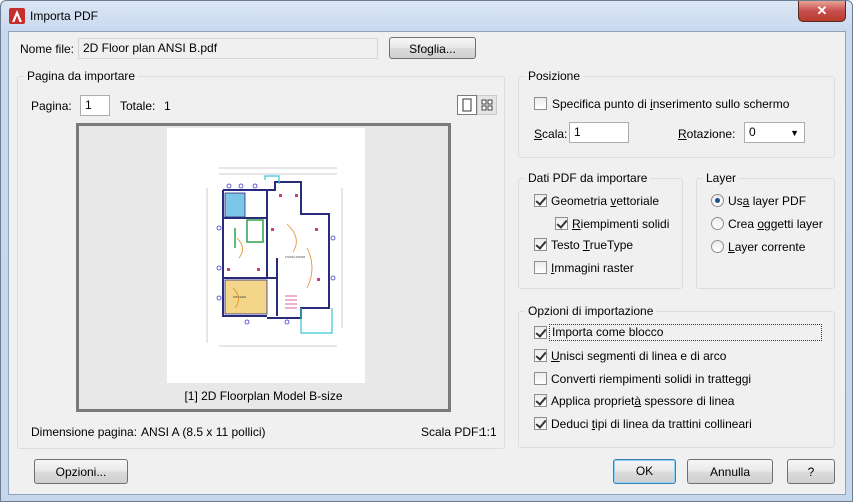  What do you see at coordinates (588, 178) in the screenshot?
I see `pdf-data-group-title: Dati PDF da importare` at bounding box center [588, 178].